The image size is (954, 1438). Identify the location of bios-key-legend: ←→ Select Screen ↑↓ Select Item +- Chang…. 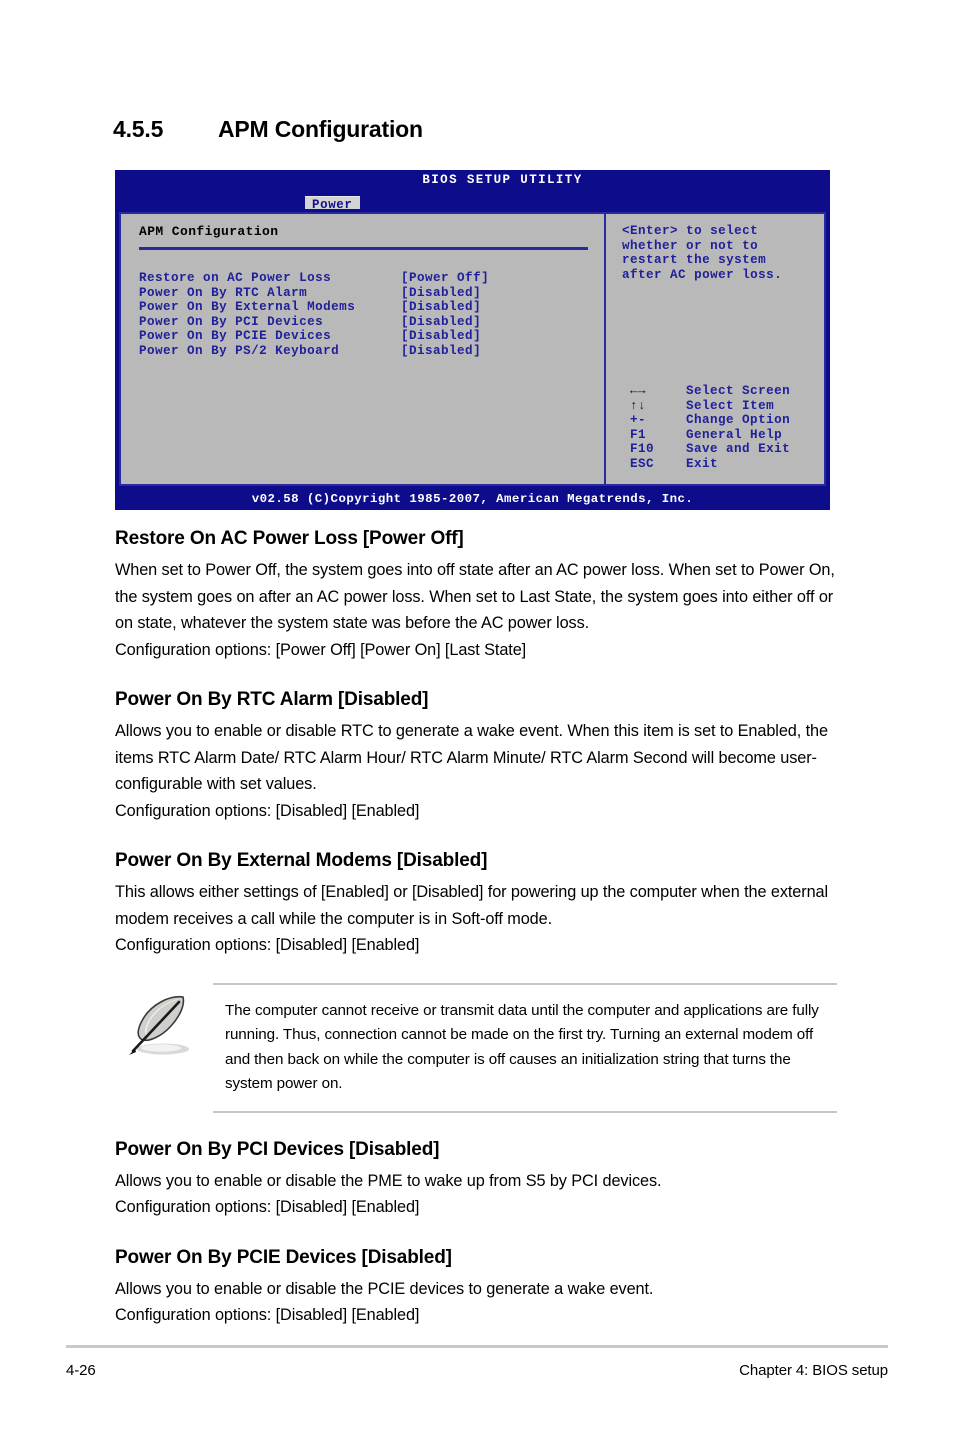
(710, 428).